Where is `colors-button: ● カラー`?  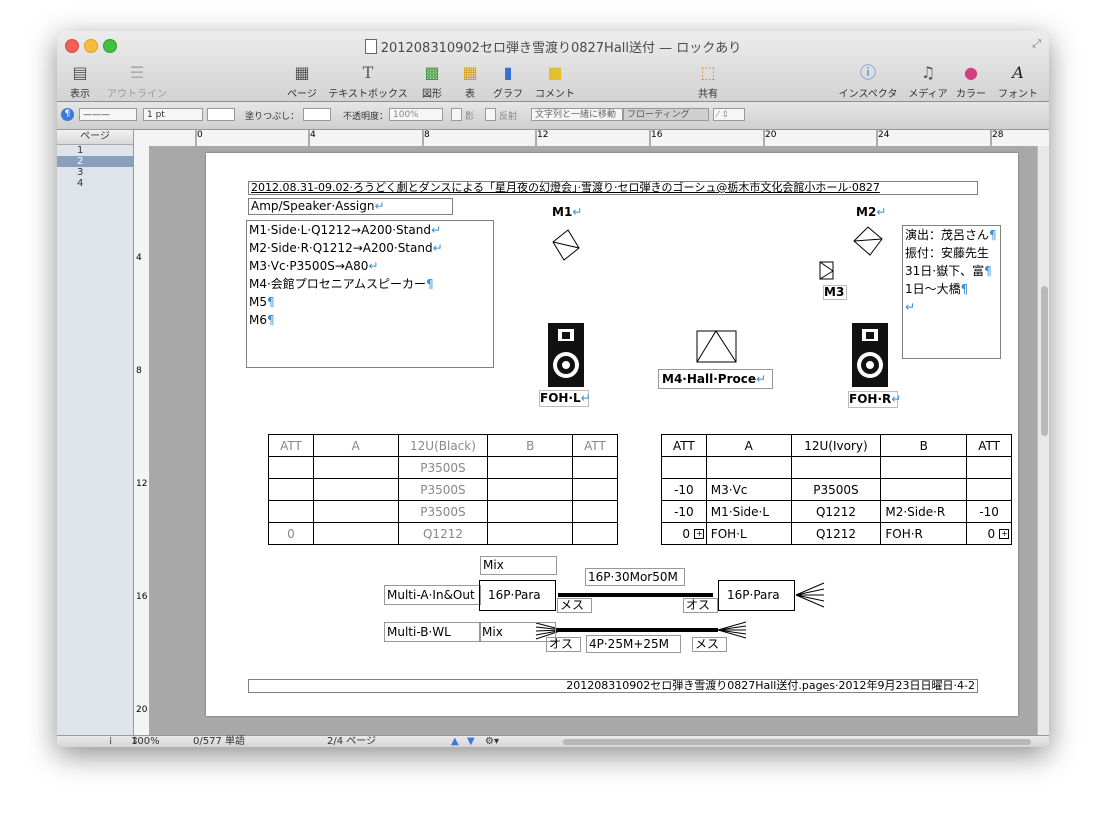 colors-button: ● カラー is located at coordinates (971, 81).